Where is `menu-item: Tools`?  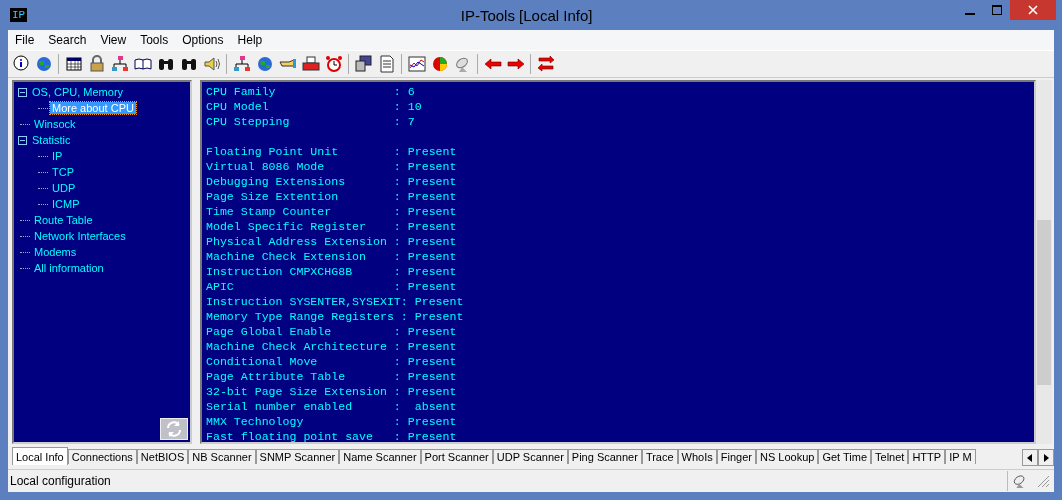 menu-item: Tools is located at coordinates (154, 40).